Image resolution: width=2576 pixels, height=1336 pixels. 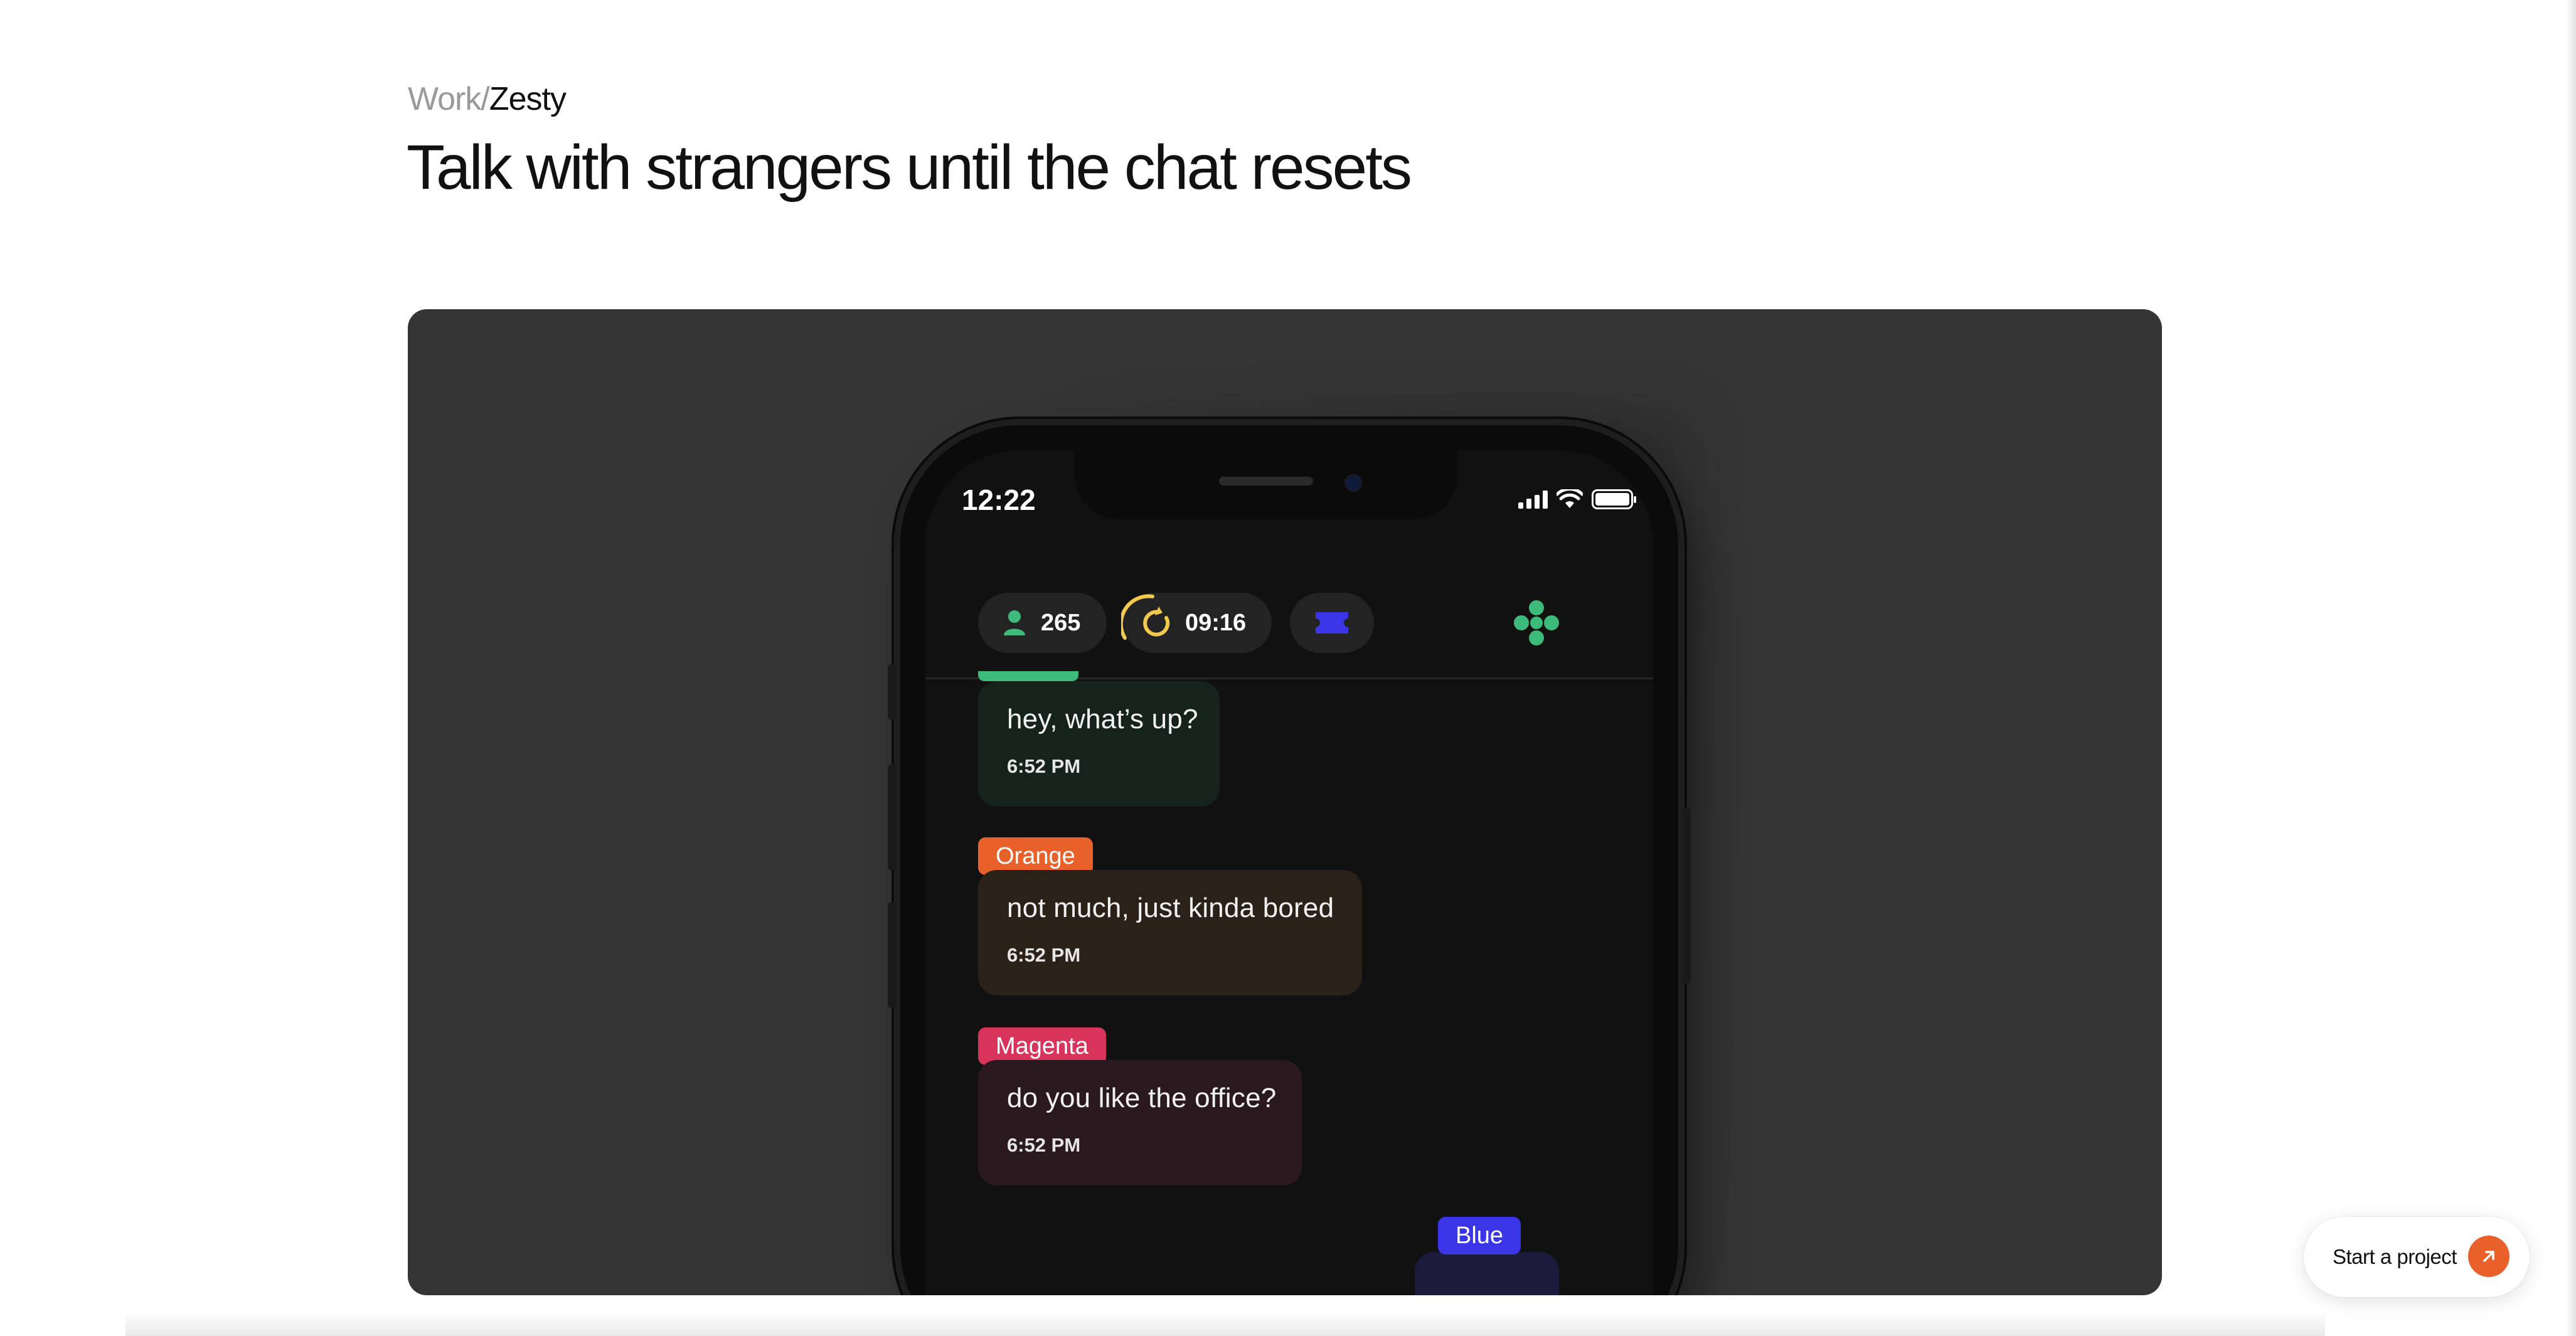 What do you see at coordinates (1533, 499) in the screenshot?
I see `signal-icon` at bounding box center [1533, 499].